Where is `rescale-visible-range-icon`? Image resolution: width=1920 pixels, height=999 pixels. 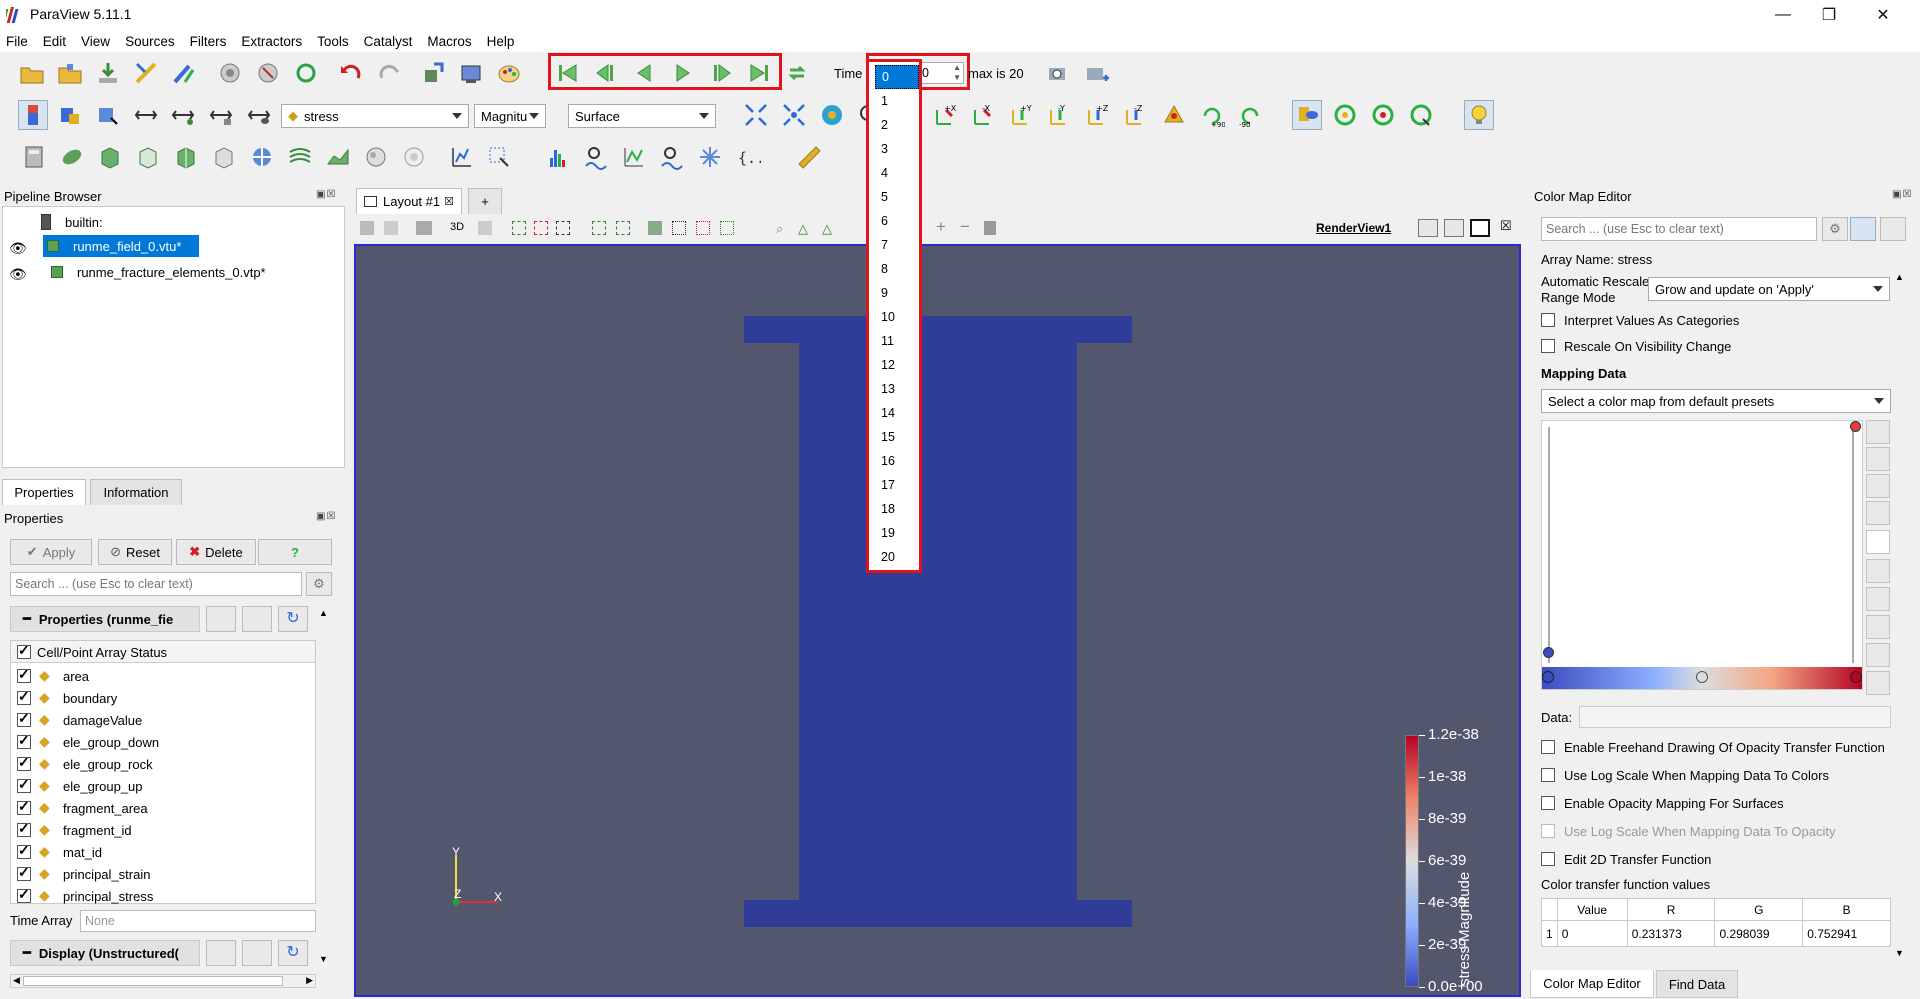 rescale-visible-range-icon is located at coordinates (1878, 513).